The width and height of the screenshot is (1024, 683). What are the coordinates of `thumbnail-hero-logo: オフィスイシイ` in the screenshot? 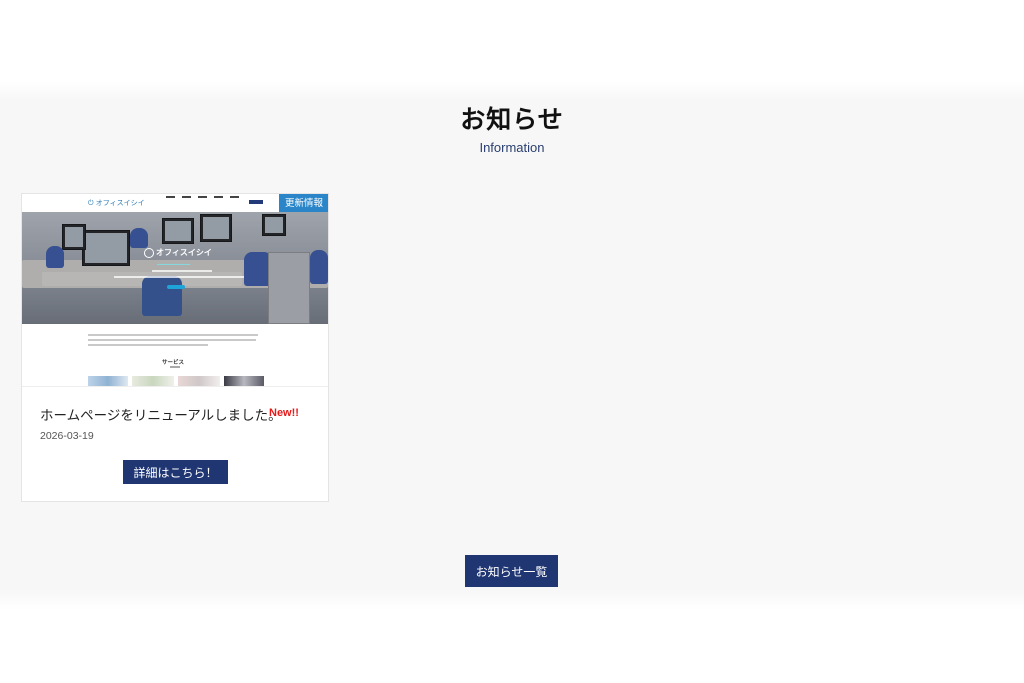 It's located at (178, 252).